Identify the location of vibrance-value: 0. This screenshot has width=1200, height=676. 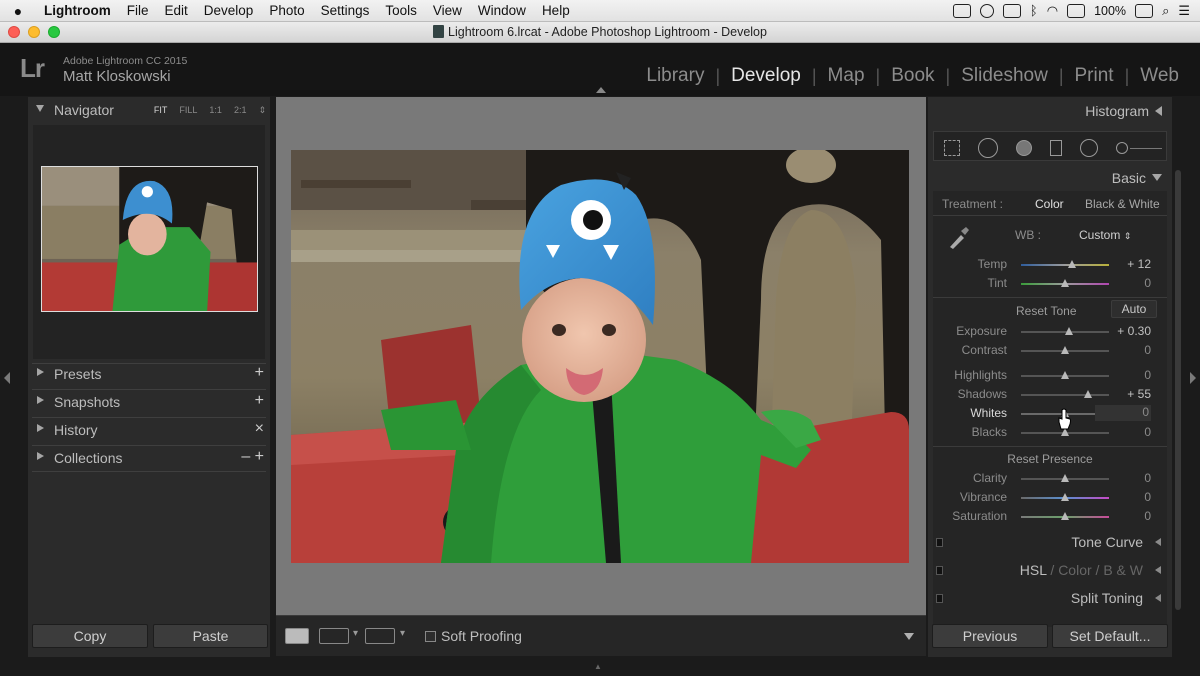
(1123, 497).